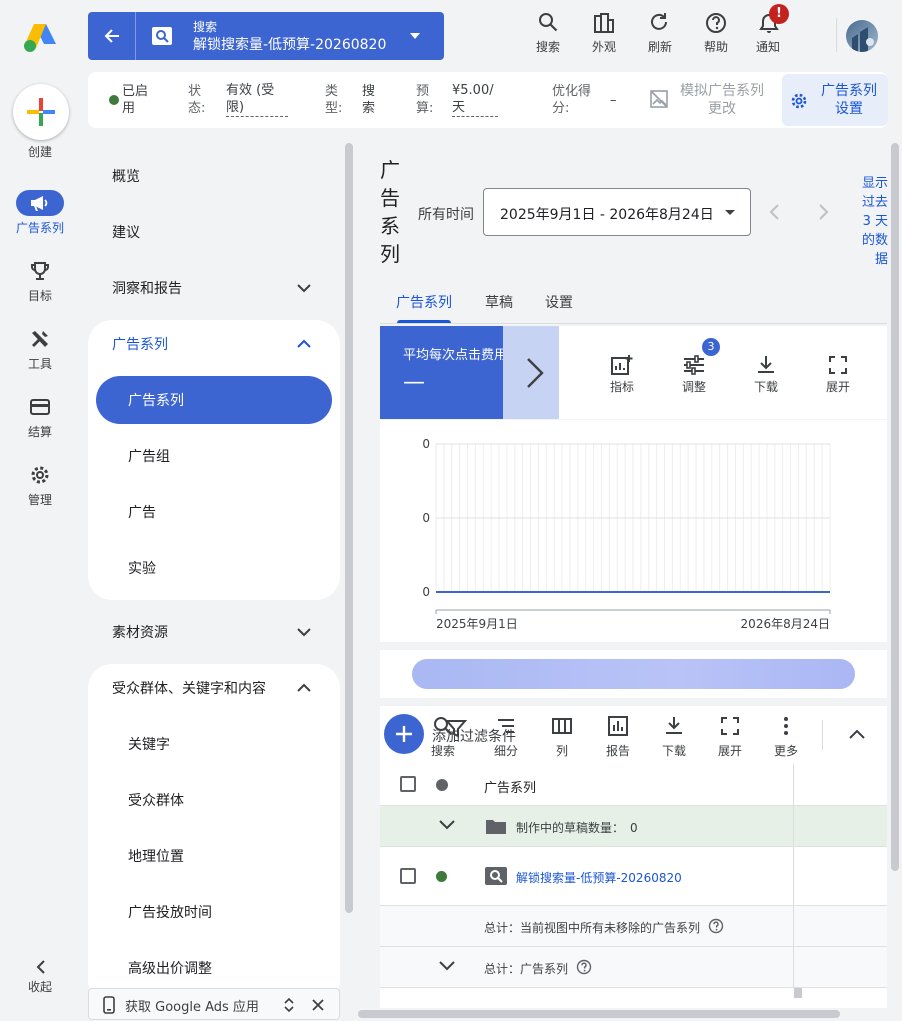  Describe the element at coordinates (214, 800) in the screenshot. I see `nav-sub-audiences: 受众群体` at that location.